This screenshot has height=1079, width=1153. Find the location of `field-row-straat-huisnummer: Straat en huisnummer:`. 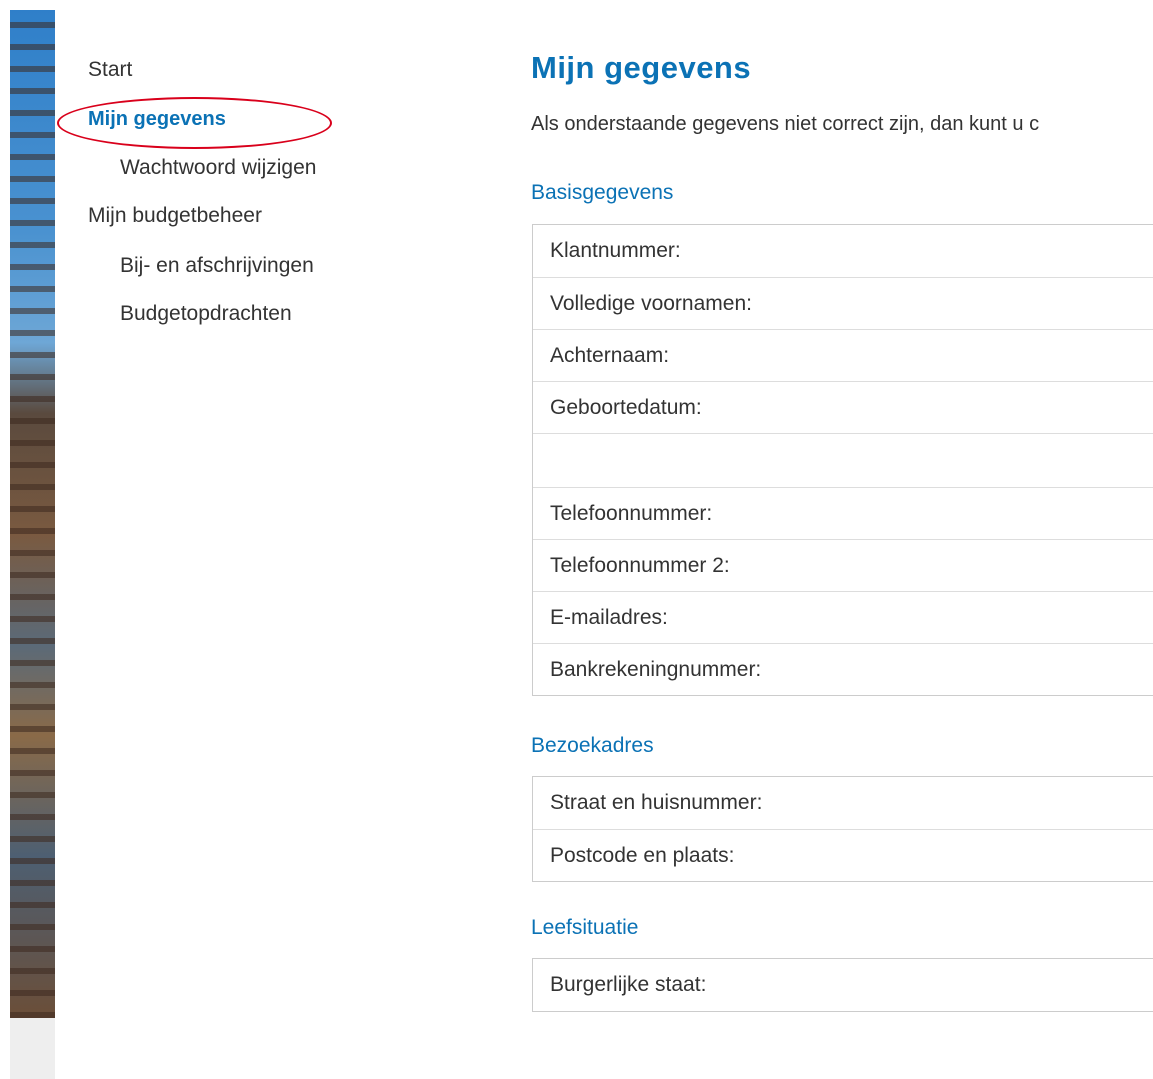

field-row-straat-huisnummer: Straat en huisnummer: is located at coordinates (656, 802).